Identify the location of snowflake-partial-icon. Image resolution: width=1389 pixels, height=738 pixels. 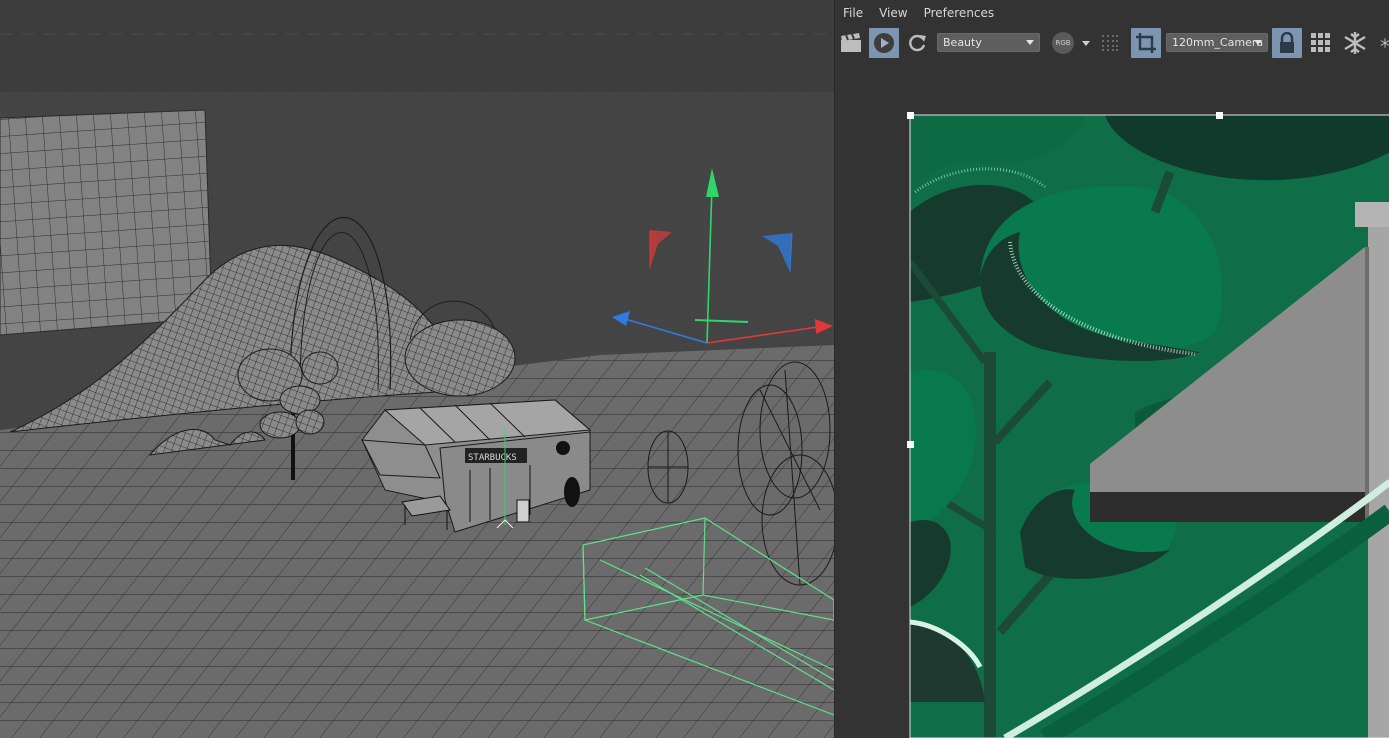
(1381, 43).